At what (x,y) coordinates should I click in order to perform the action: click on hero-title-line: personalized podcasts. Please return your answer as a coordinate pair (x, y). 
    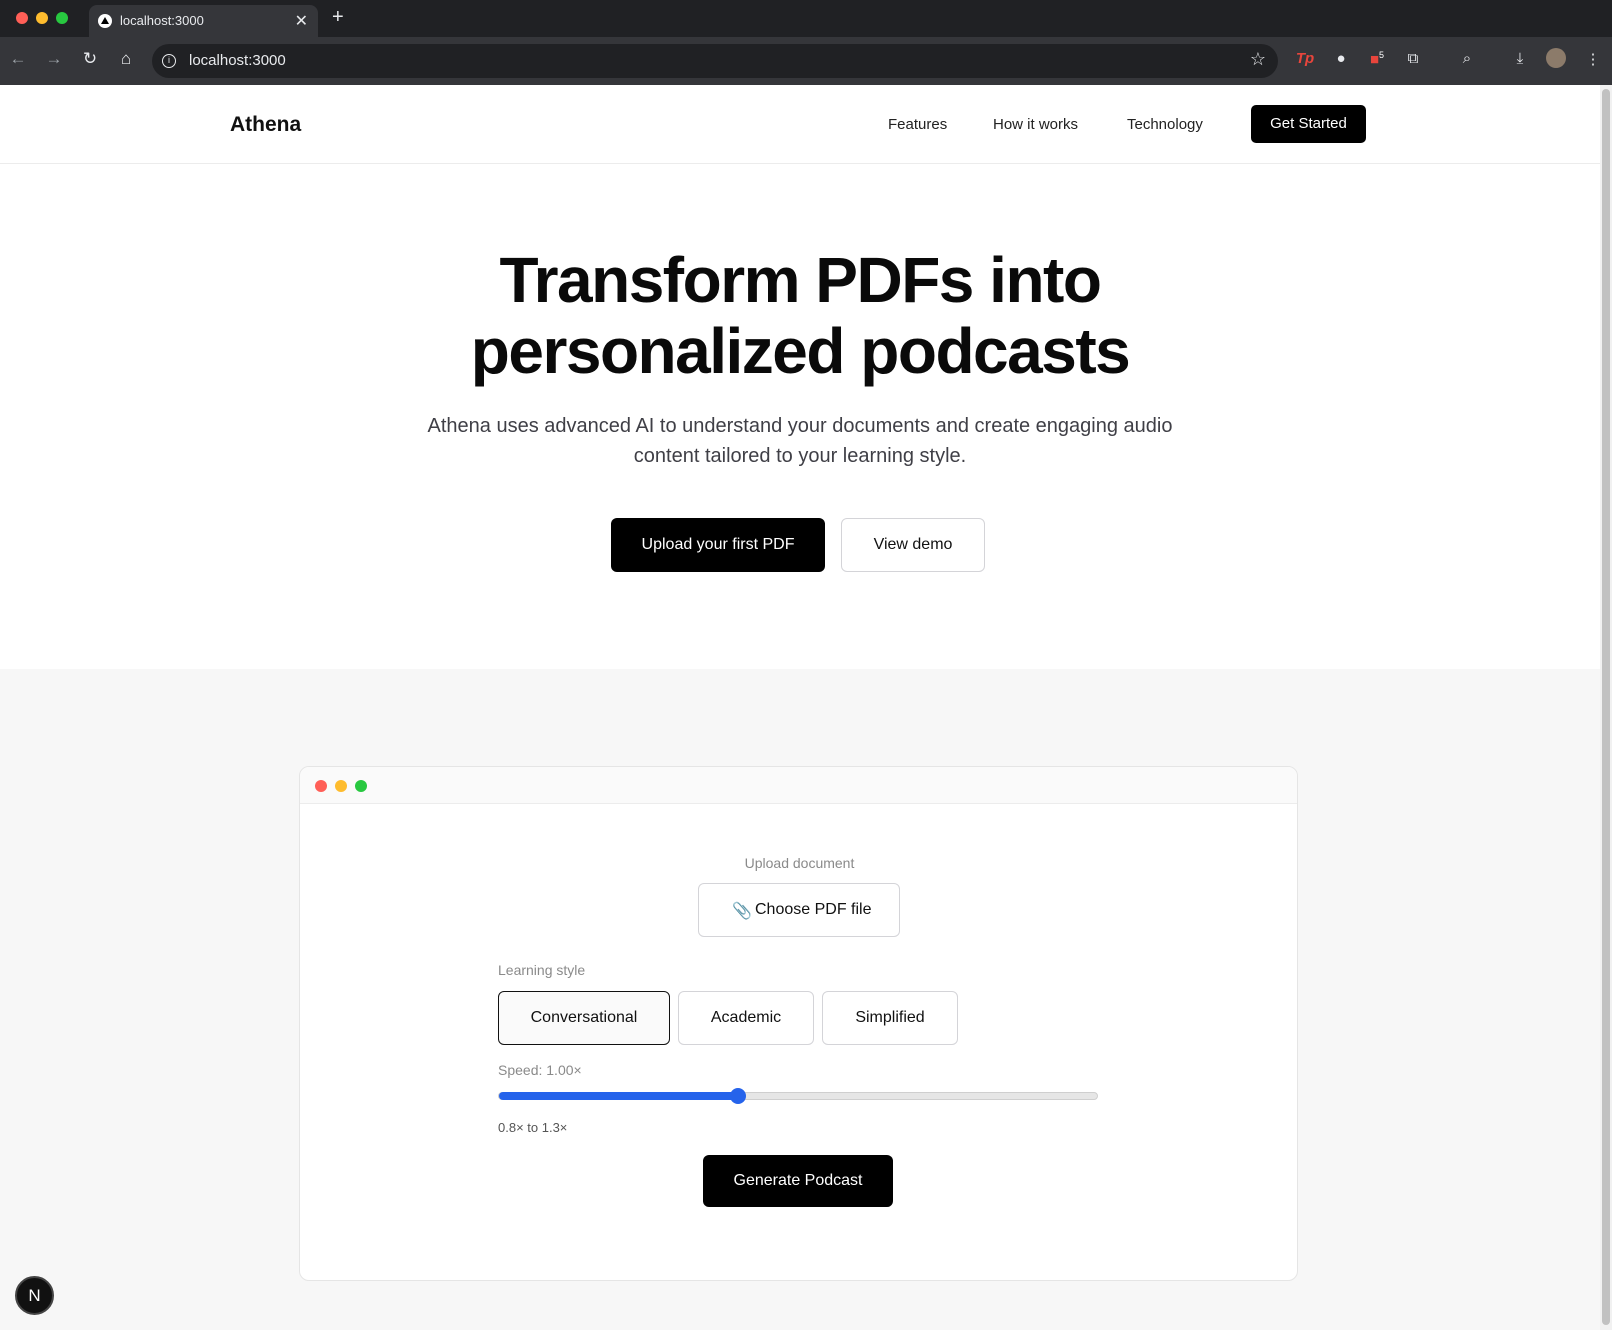
    Looking at the image, I should click on (800, 351).